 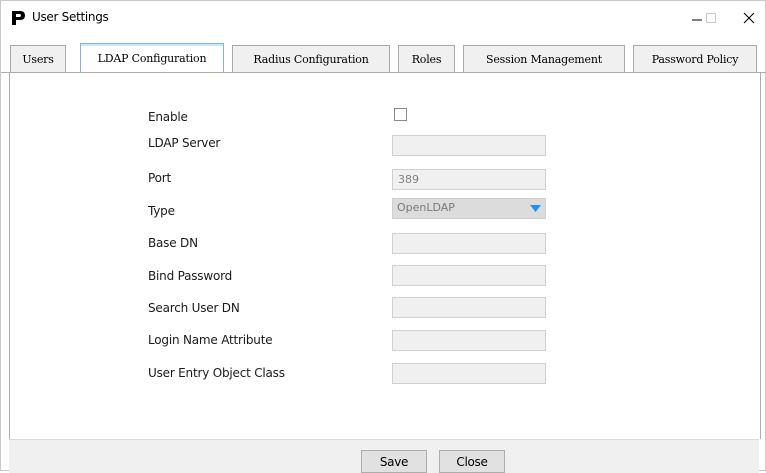 What do you see at coordinates (311, 58) in the screenshot?
I see `tab-radius-configuration: Radius Configuration` at bounding box center [311, 58].